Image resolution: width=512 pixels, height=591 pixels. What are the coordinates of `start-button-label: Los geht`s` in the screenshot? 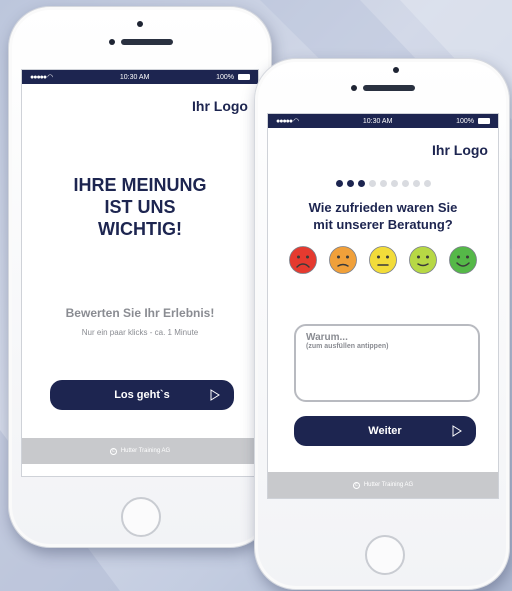 It's located at (142, 395).